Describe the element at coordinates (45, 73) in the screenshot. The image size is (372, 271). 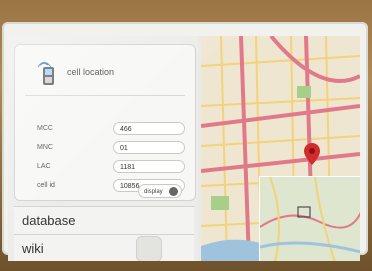
I see `phone-icon` at that location.